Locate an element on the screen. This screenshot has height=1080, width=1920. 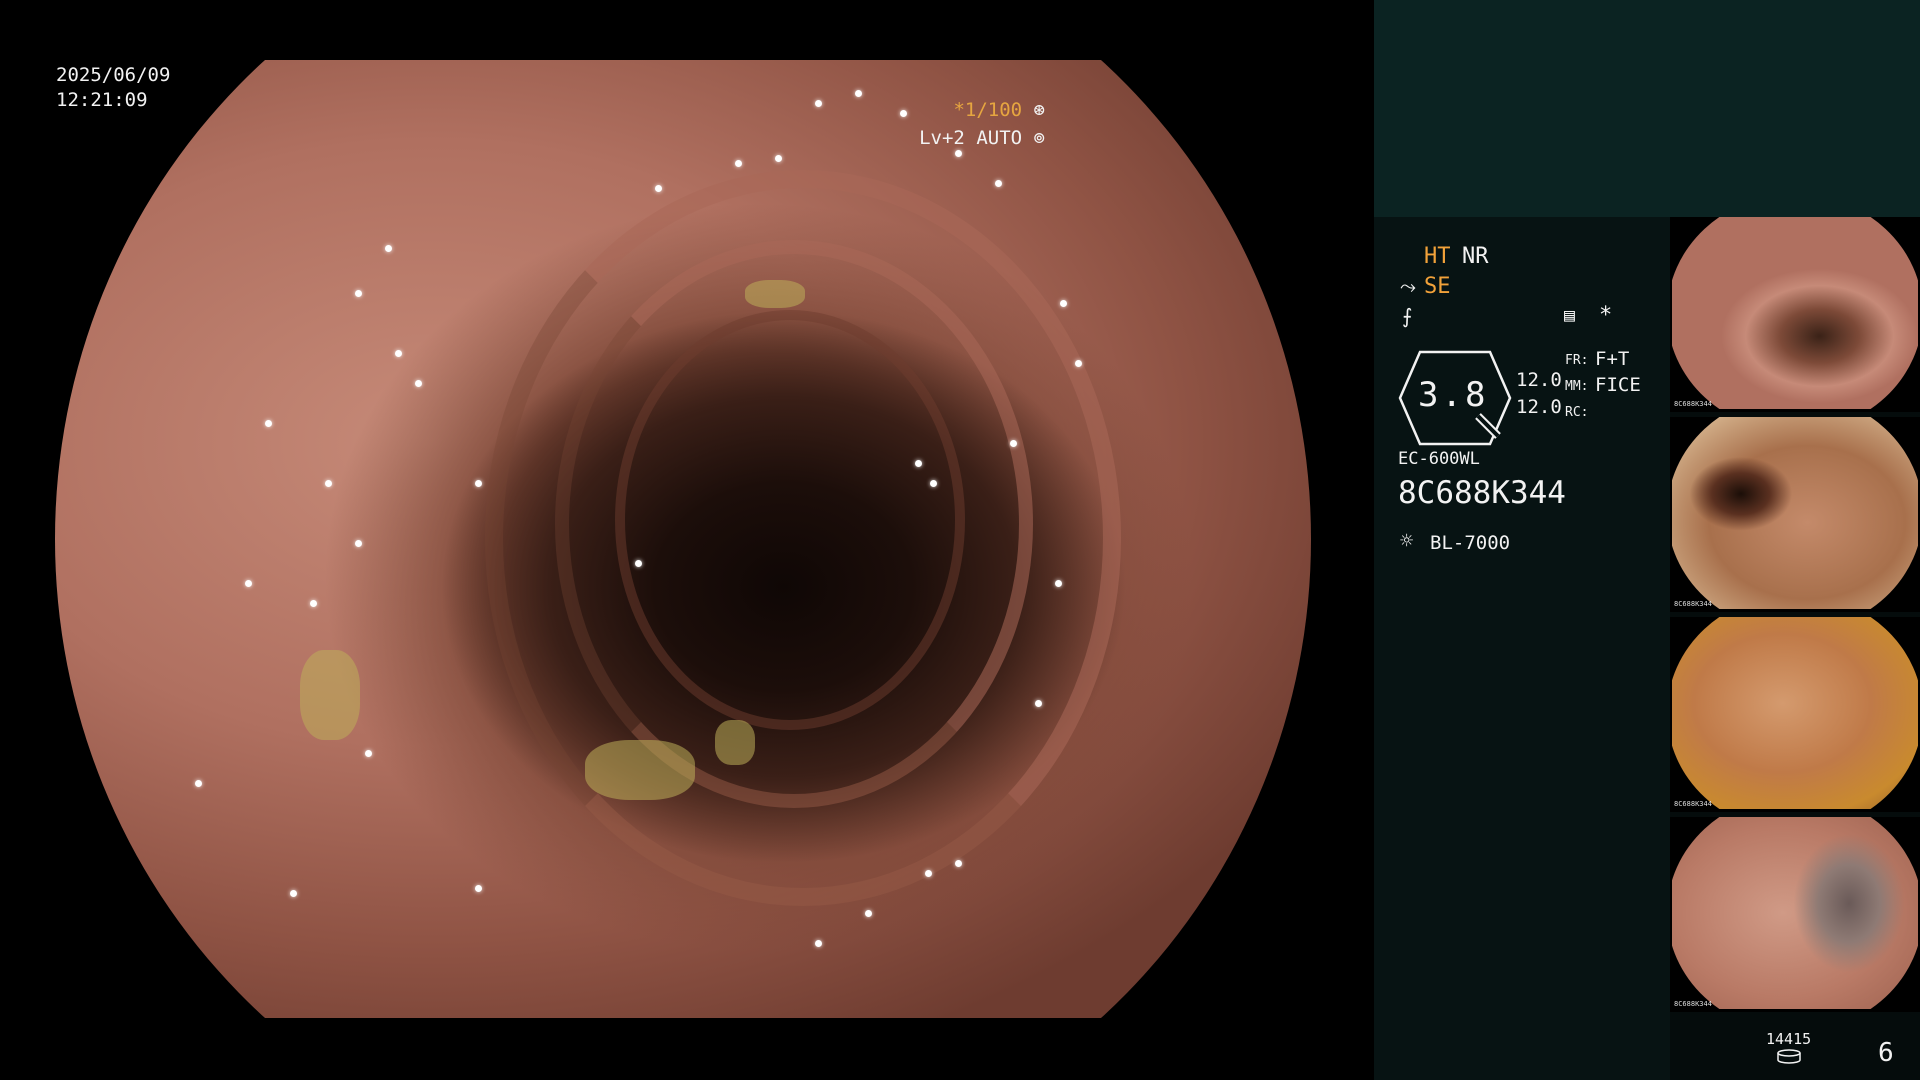
value-1: 12.0 is located at coordinates (1539, 380).